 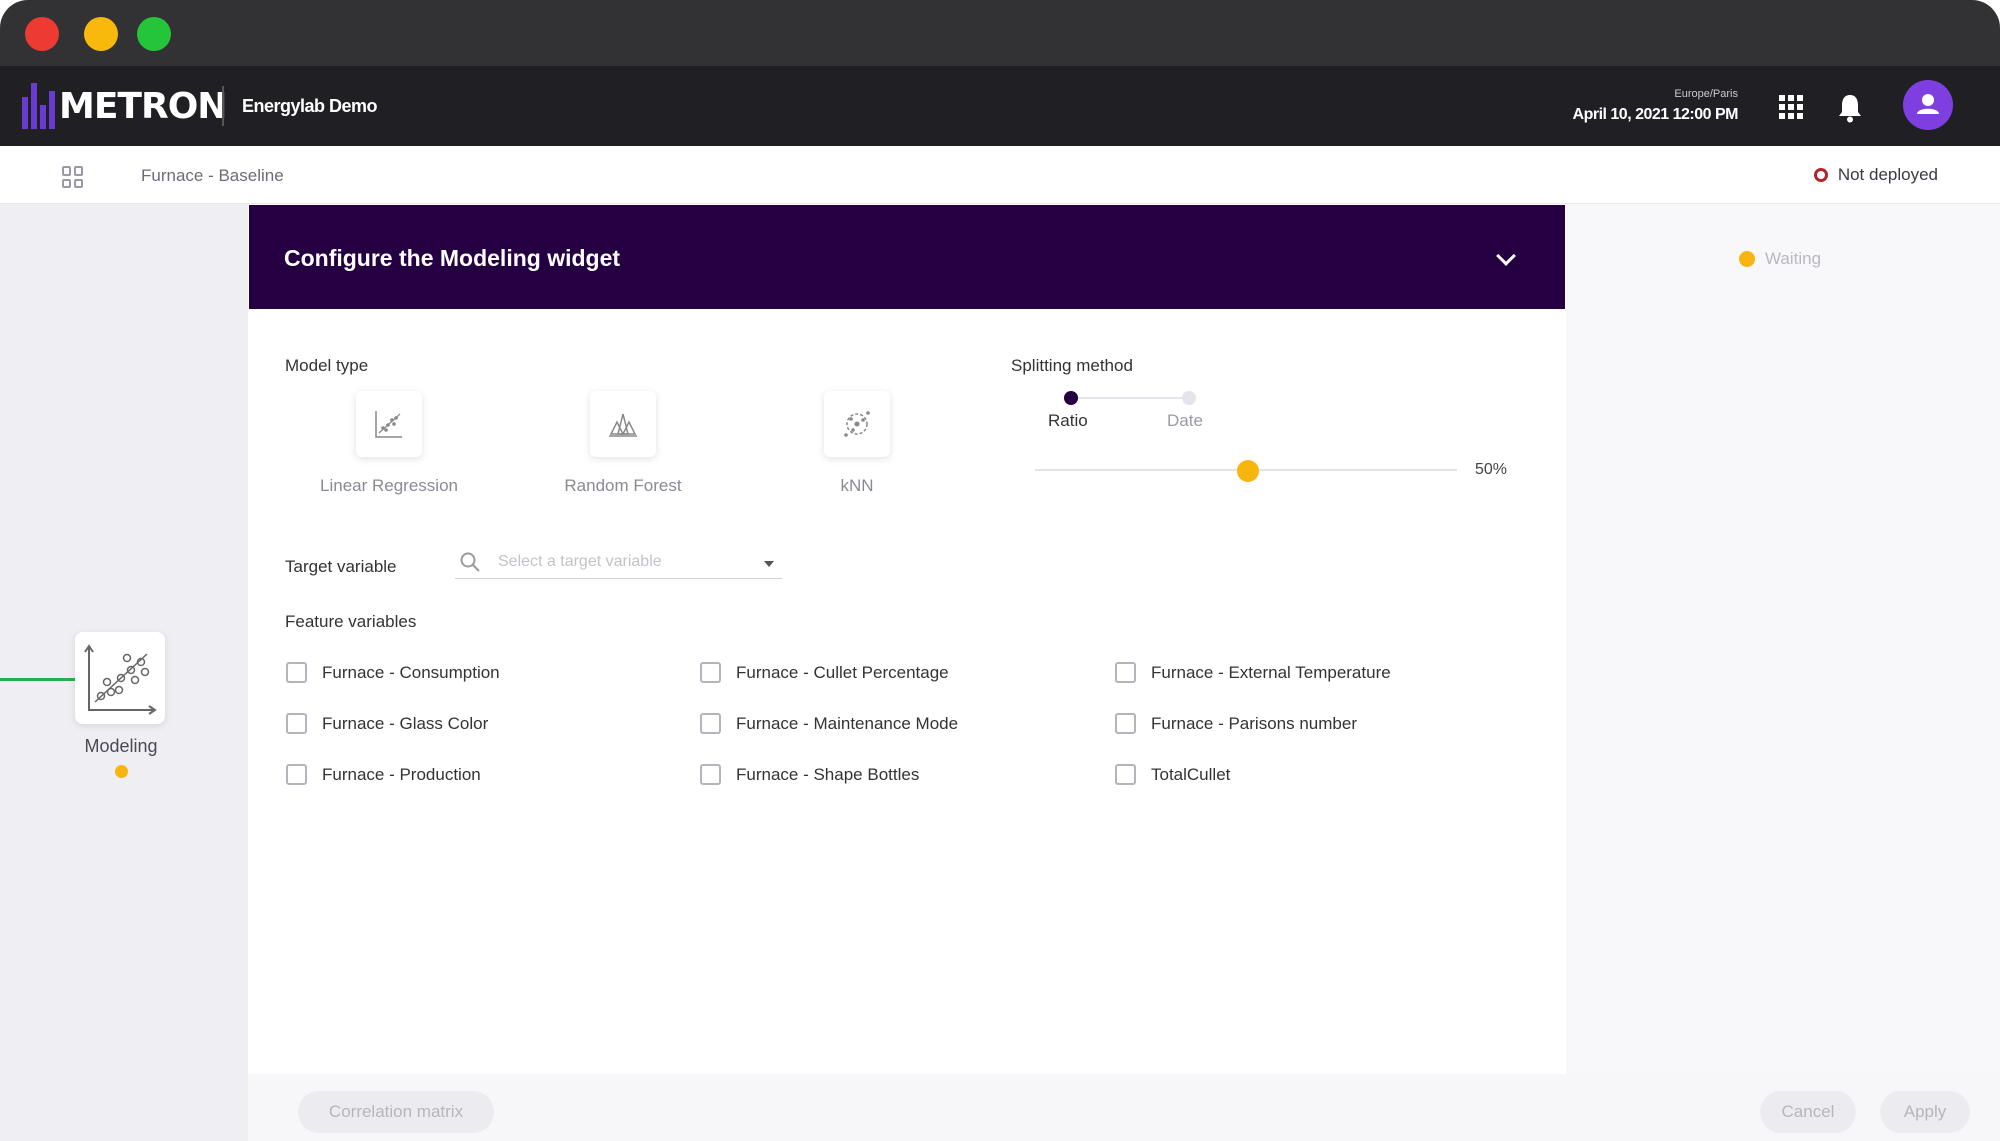 I want to click on random-forest-icon, so click(x=623, y=425).